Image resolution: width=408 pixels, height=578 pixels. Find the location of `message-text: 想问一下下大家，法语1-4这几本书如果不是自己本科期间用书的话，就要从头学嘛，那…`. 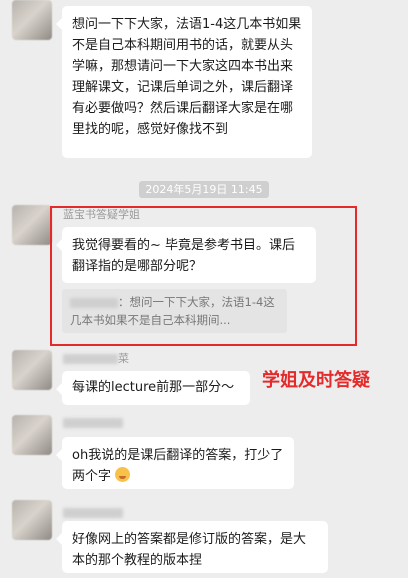

message-text: 想问一下下大家，法语1-4这几本书如果不是自己本科期间用书的话，就要从头学嘛，那… is located at coordinates (187, 77).